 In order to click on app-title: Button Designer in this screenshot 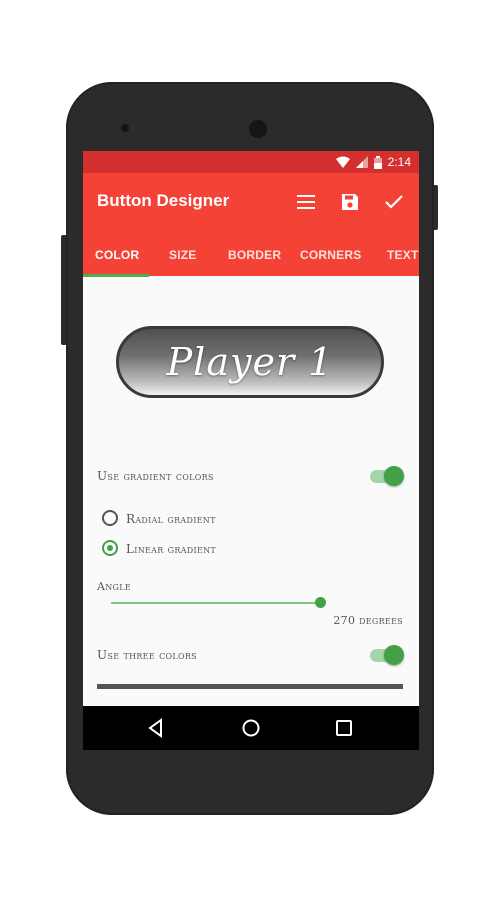, I will do `click(163, 200)`.